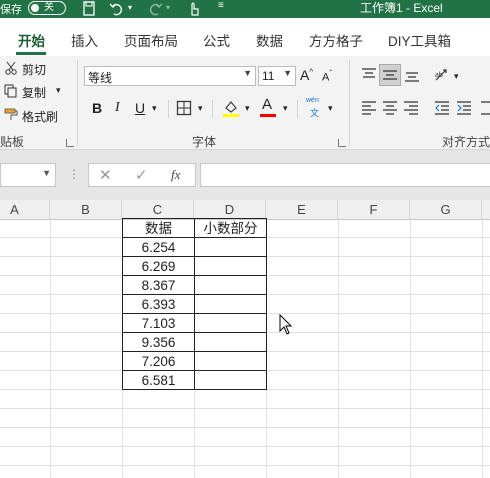 Image resolution: width=490 pixels, height=478 pixels. Describe the element at coordinates (302, 210) in the screenshot. I see `column-header-e: E` at that location.